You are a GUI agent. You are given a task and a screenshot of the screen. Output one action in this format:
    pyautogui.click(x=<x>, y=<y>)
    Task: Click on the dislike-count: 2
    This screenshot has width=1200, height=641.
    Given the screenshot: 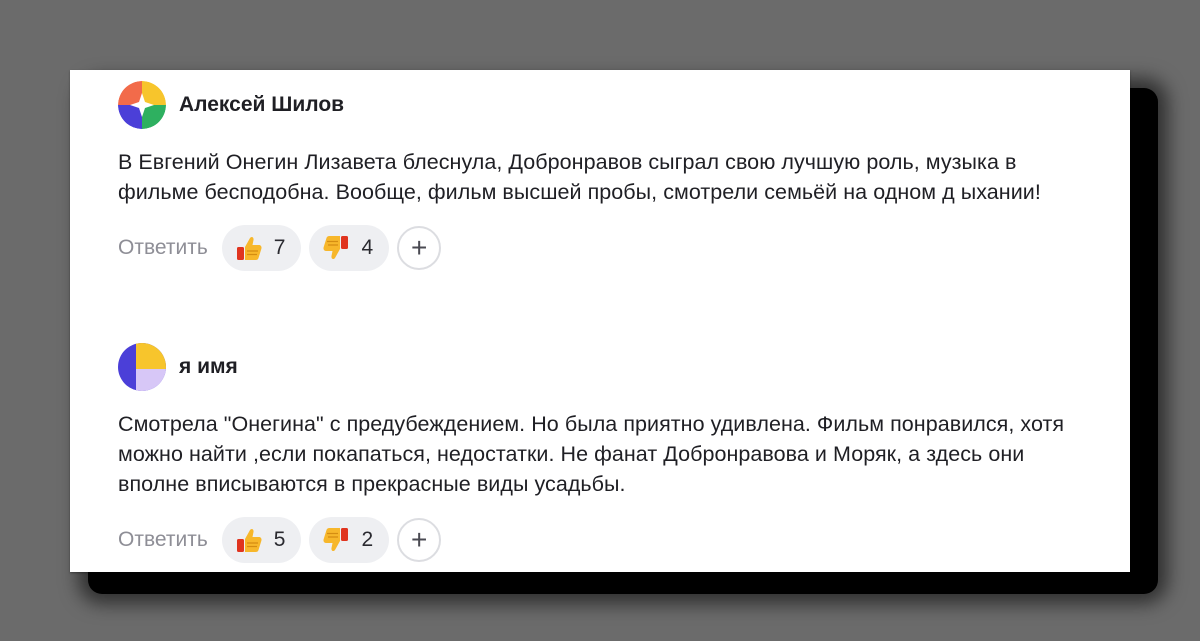 What is the action you would take?
    pyautogui.click(x=367, y=539)
    